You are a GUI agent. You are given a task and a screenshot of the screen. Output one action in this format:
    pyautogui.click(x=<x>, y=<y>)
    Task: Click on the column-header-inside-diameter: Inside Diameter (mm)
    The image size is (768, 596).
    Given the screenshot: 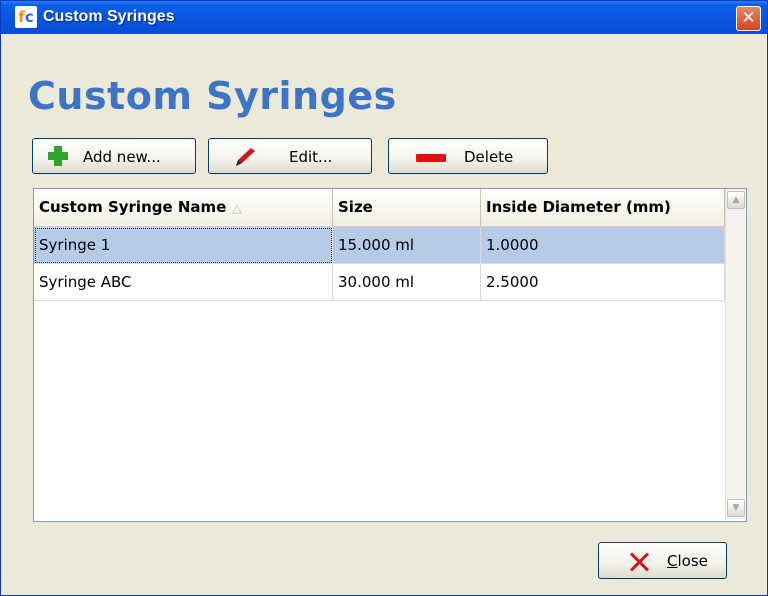 What is the action you would take?
    pyautogui.click(x=603, y=207)
    